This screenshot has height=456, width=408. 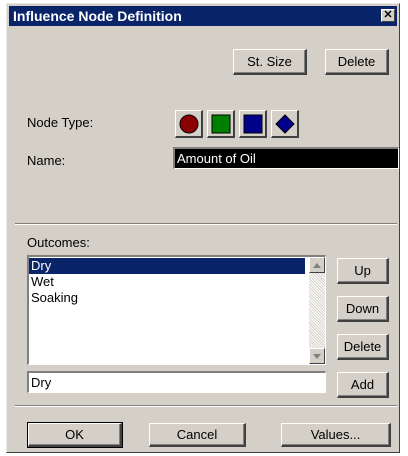 What do you see at coordinates (167, 298) in the screenshot?
I see `list-item: Soaking` at bounding box center [167, 298].